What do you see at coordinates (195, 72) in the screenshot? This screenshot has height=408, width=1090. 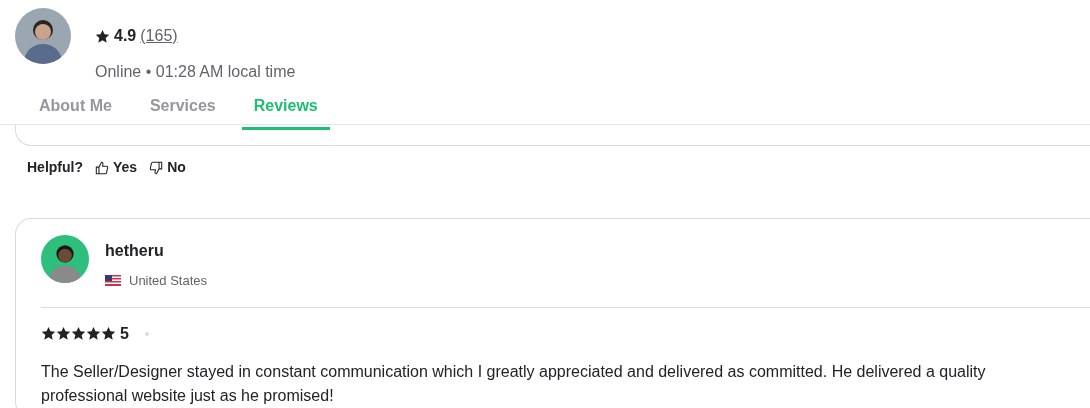 I see `status-text: Online • 01:28 AM local time` at bounding box center [195, 72].